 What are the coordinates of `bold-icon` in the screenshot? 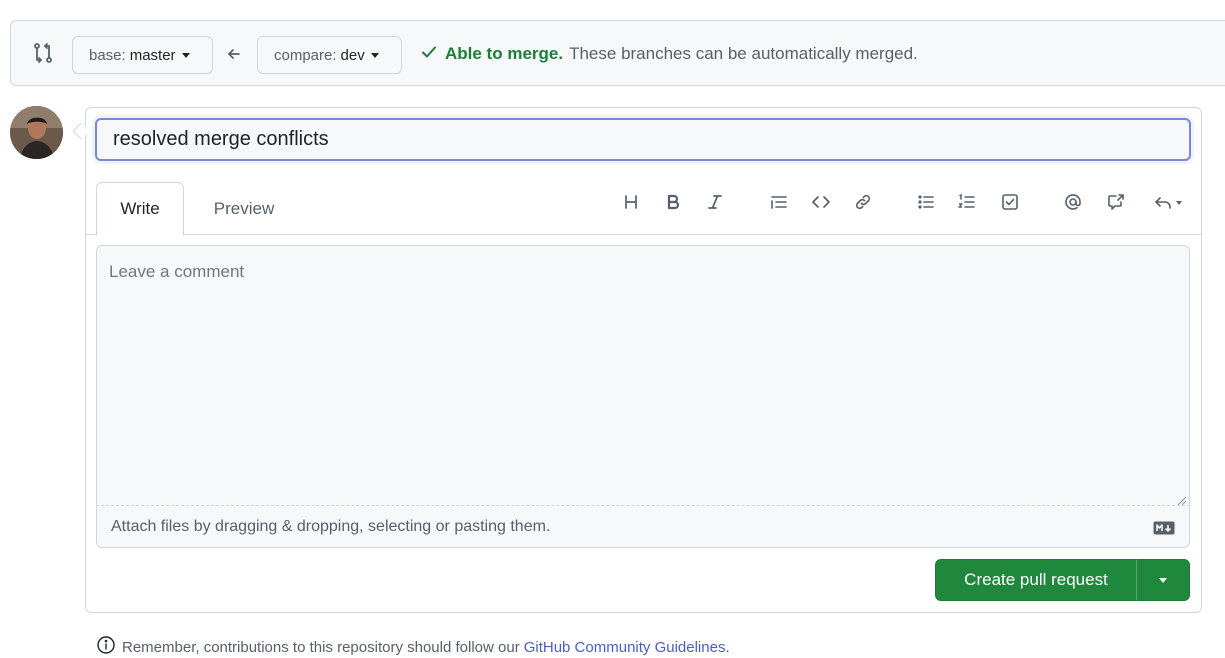 It's located at (673, 202).